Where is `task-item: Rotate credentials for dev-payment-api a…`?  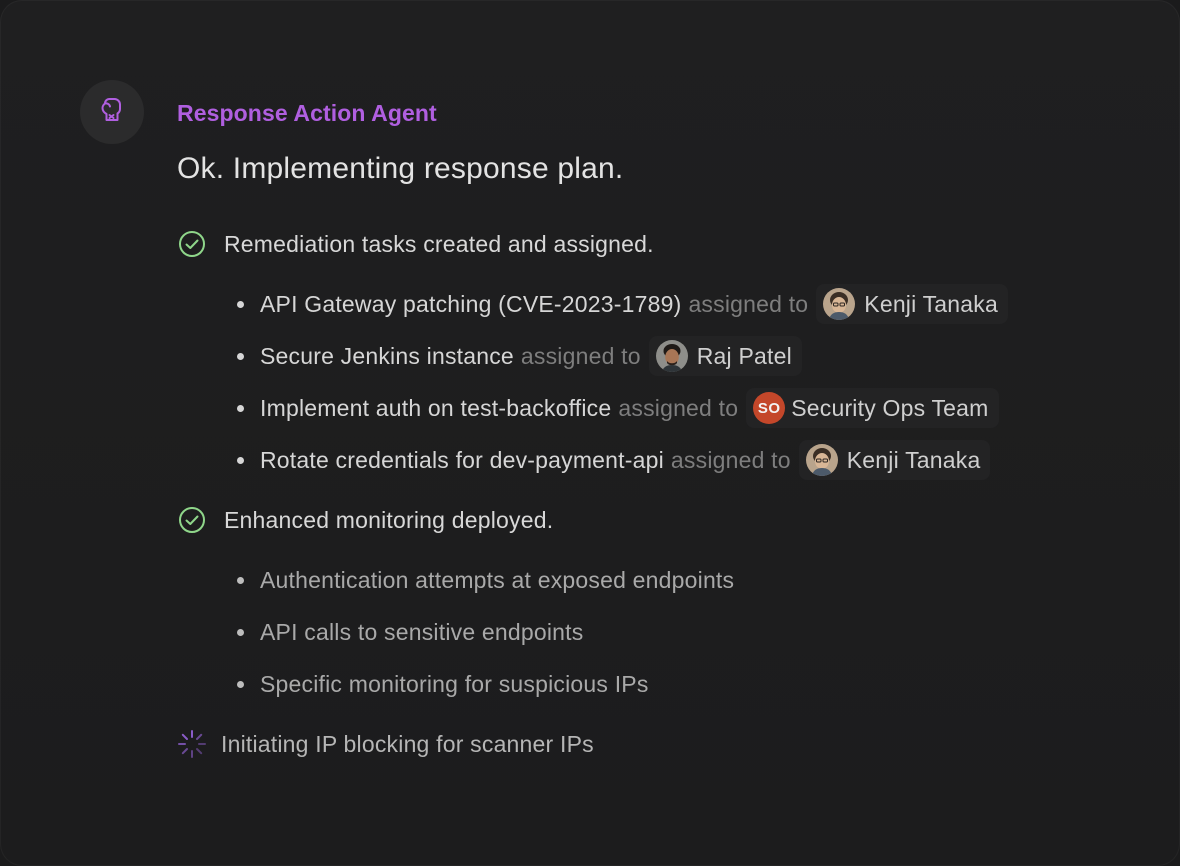 task-item: Rotate credentials for dev-payment-api a… is located at coordinates (614, 460).